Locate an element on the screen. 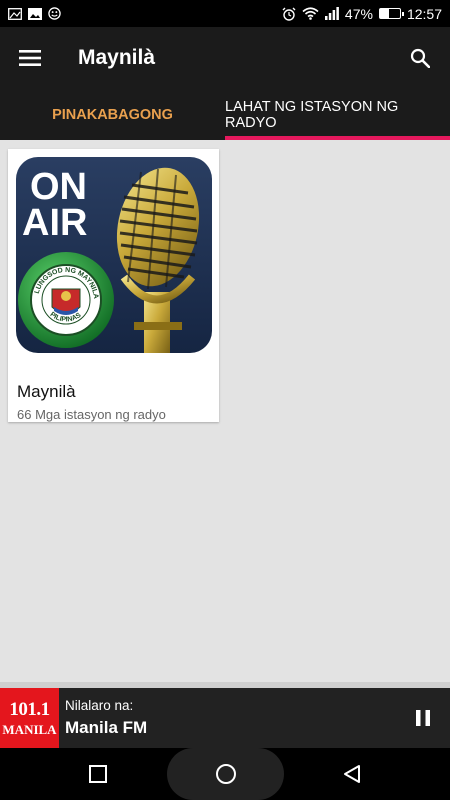 This screenshot has height=800, width=450. station-logo: 101.1 MANILA is located at coordinates (29, 718).